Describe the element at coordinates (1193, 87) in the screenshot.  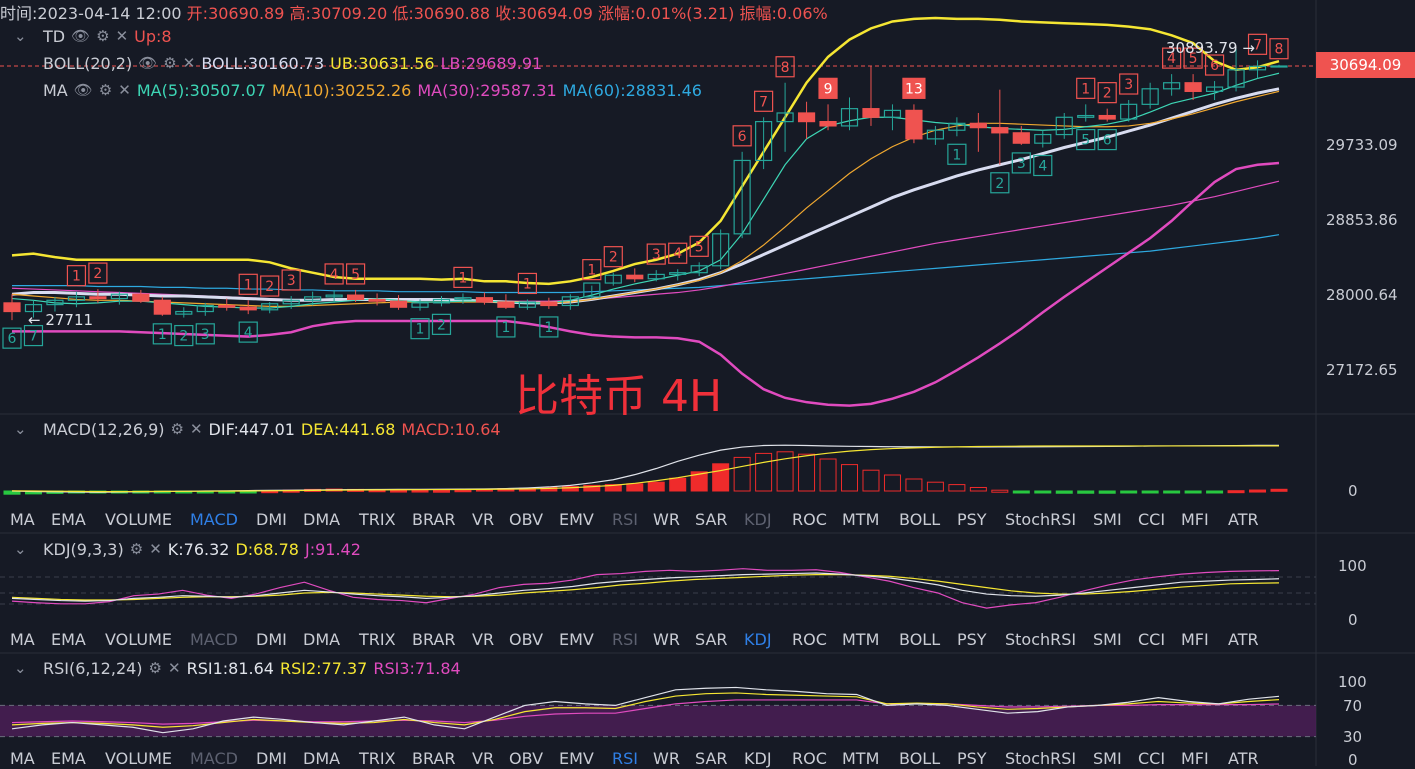
I see `candle-body` at that location.